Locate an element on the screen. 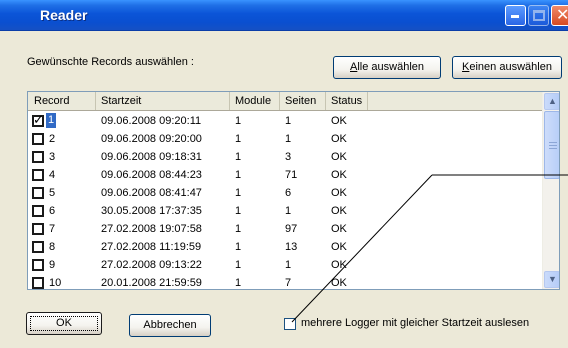 The image size is (568, 348). cancel-button: Abbrechen is located at coordinates (170, 325).